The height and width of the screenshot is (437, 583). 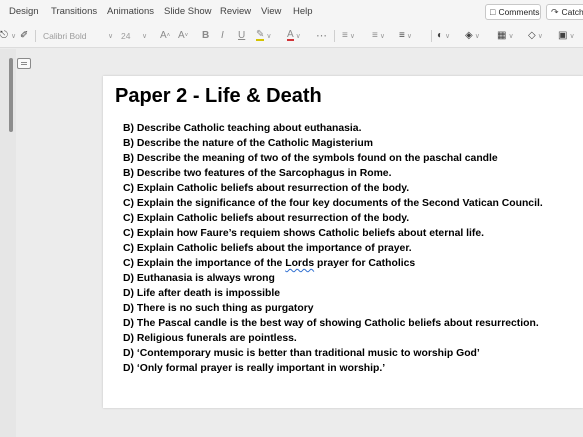 I want to click on list-item-text: prayer for Catholics, so click(x=365, y=263).